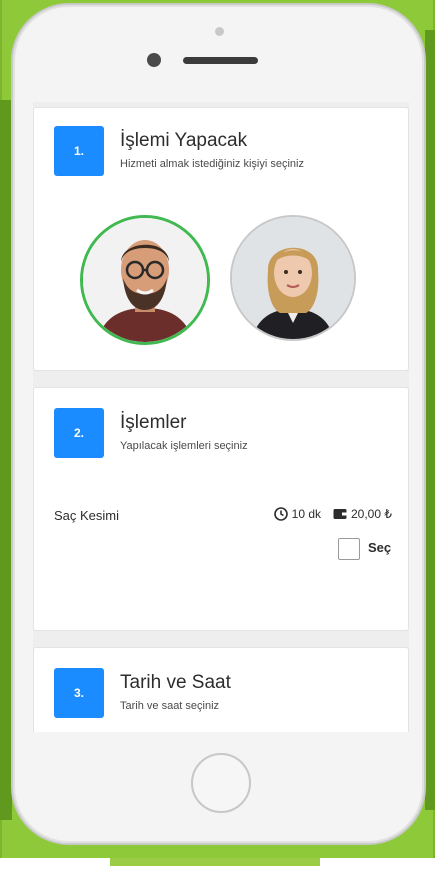 This screenshot has height=870, width=435. I want to click on service-duration: 10 dk, so click(306, 514).